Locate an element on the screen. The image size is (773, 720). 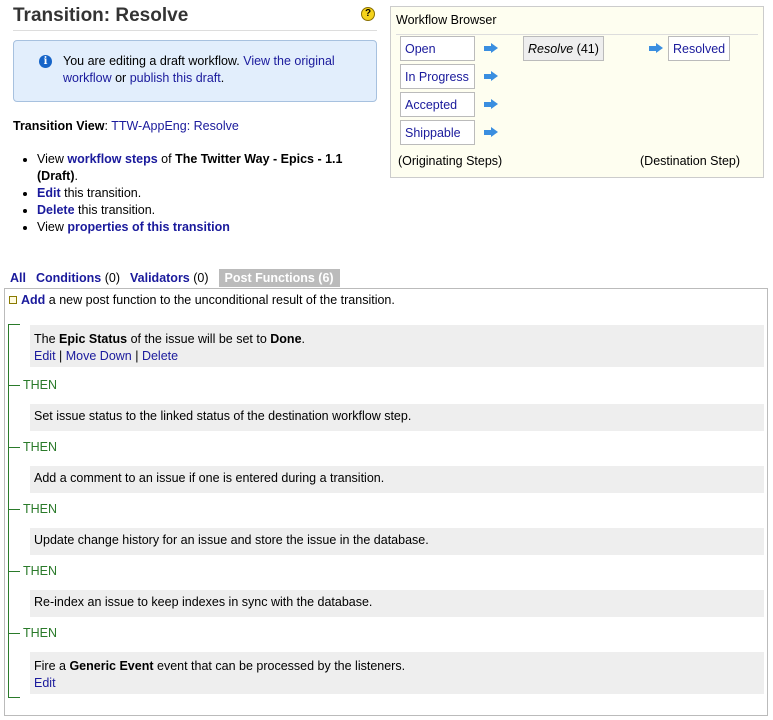
title-divider is located at coordinates (195, 30).